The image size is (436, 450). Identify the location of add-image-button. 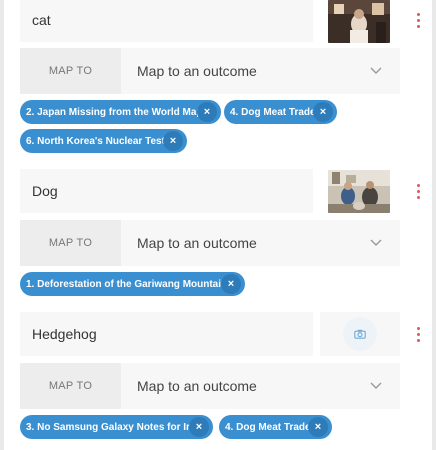
(360, 334).